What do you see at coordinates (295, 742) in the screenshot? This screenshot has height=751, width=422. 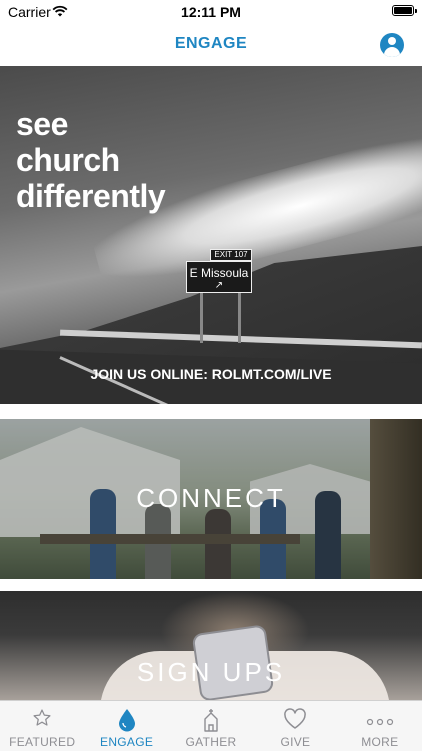 I see `tab-label: GIVE` at bounding box center [295, 742].